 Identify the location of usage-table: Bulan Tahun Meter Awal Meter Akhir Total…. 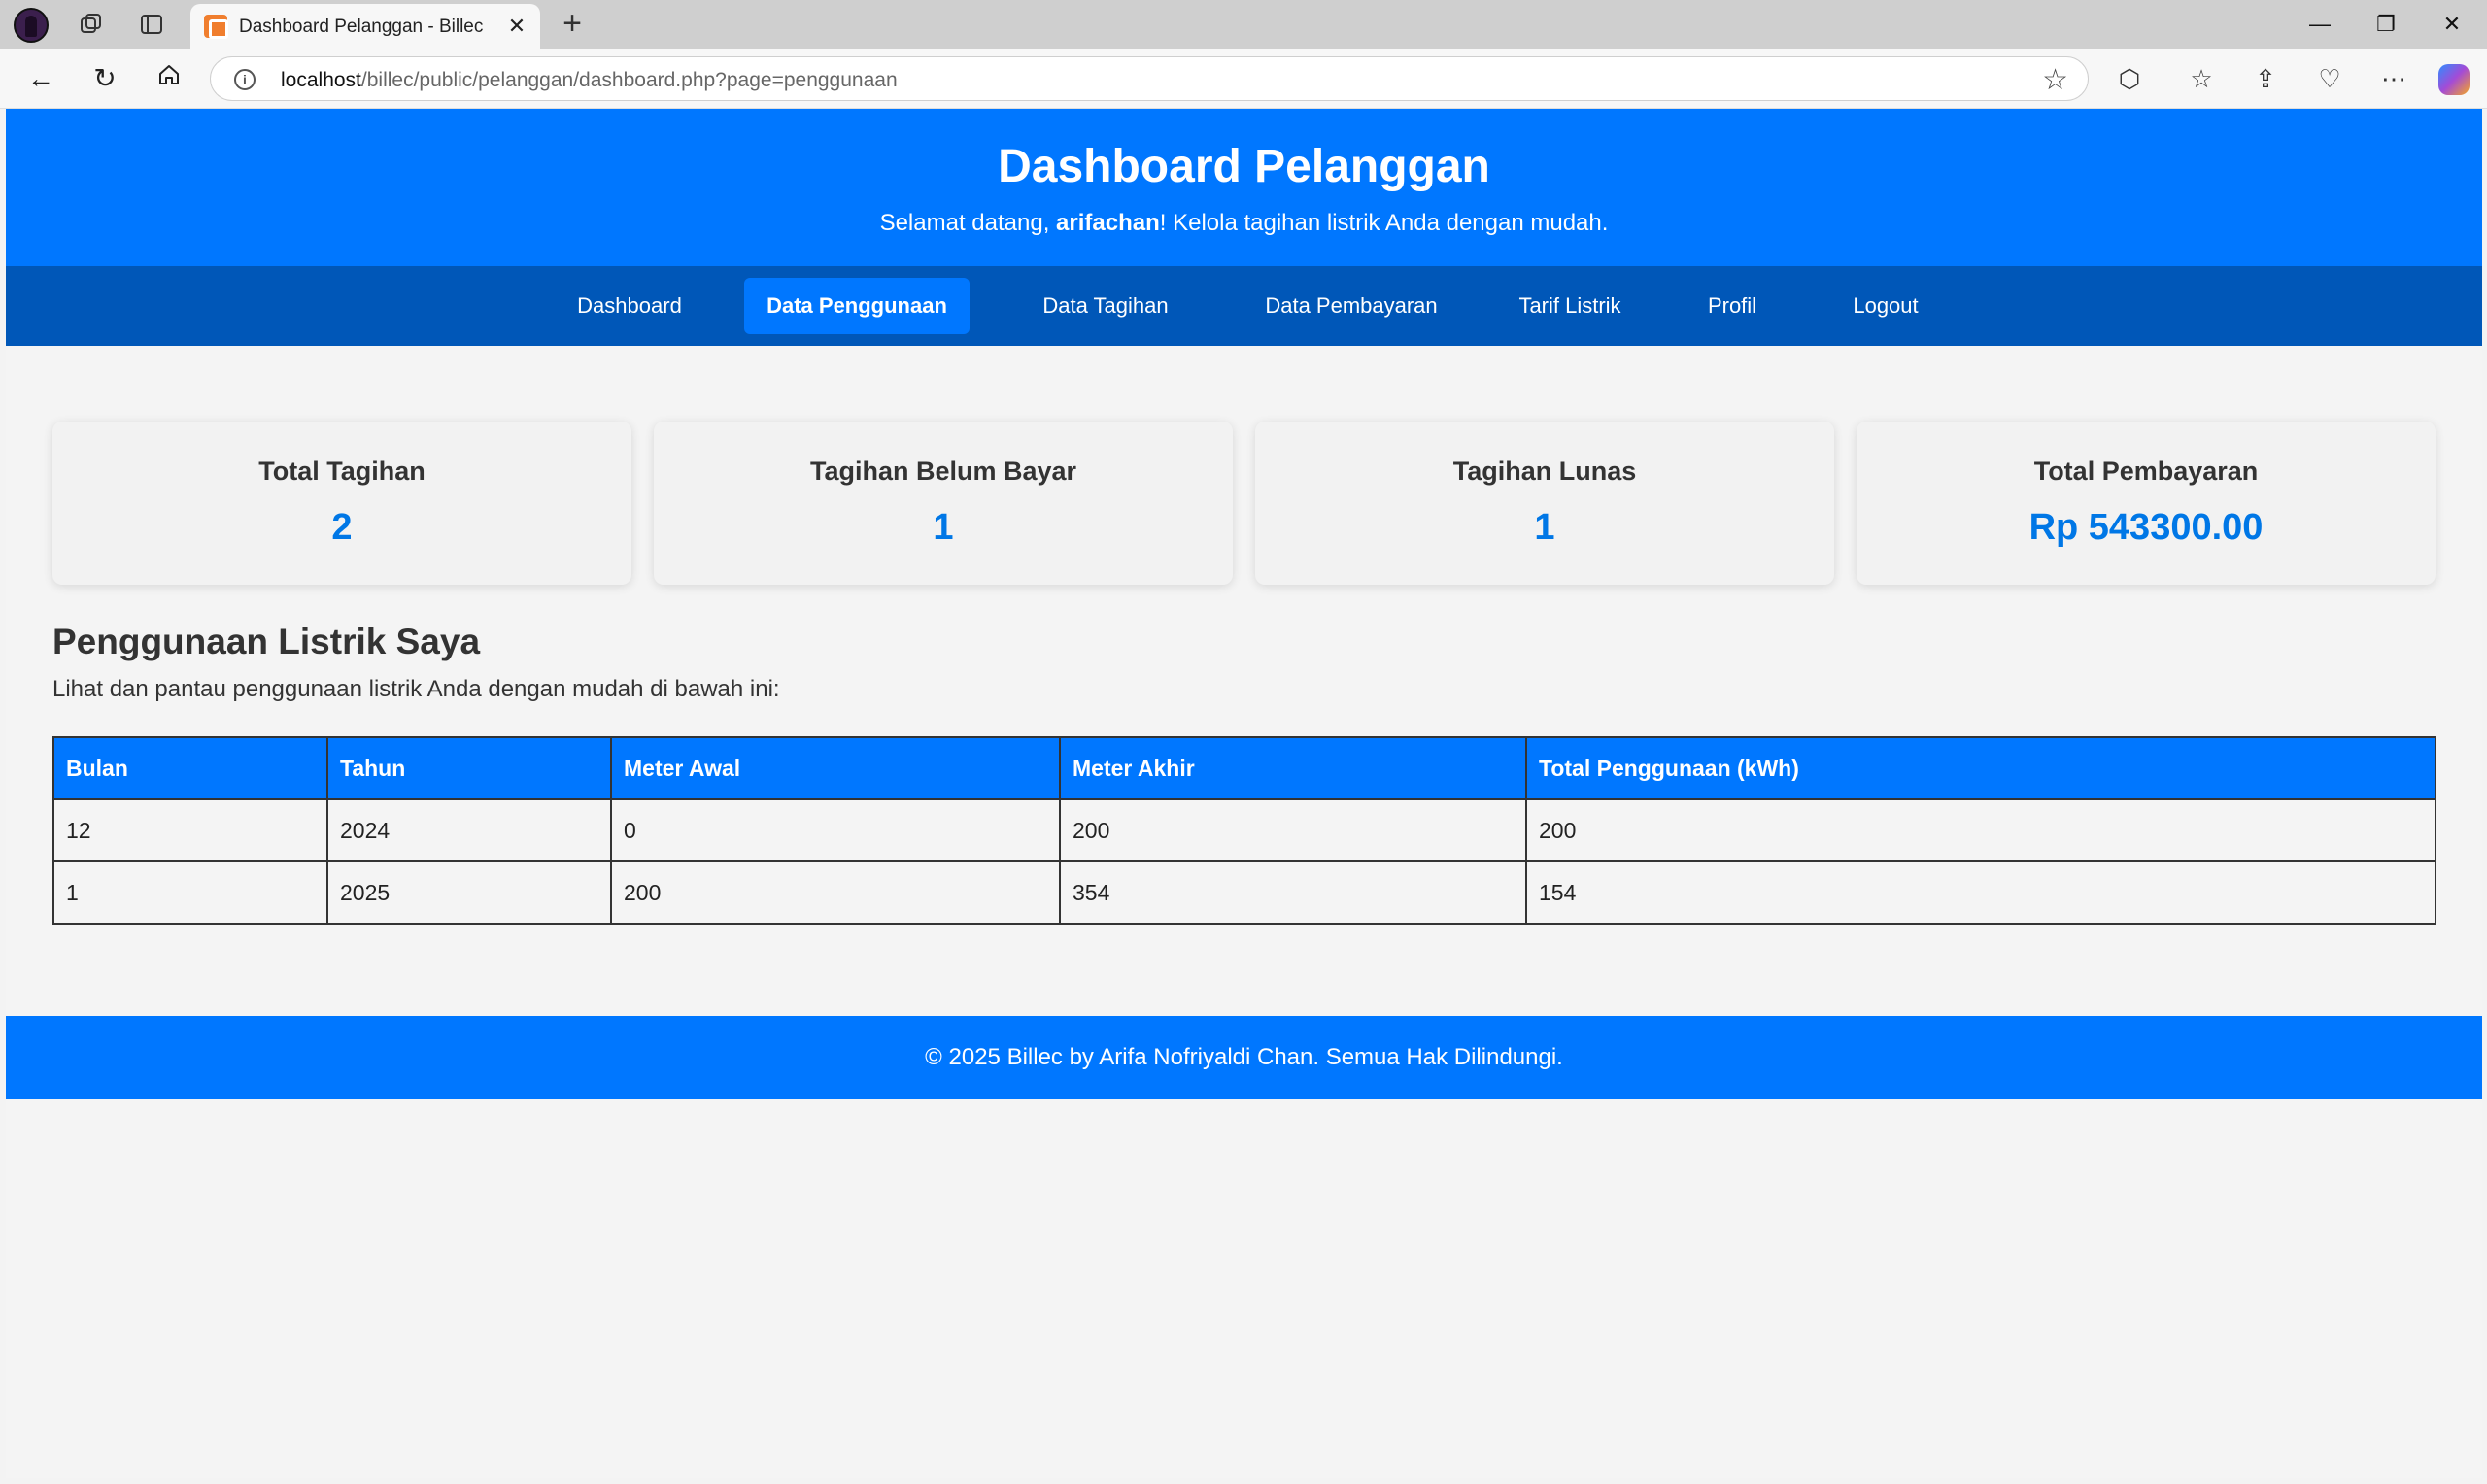
(1244, 830).